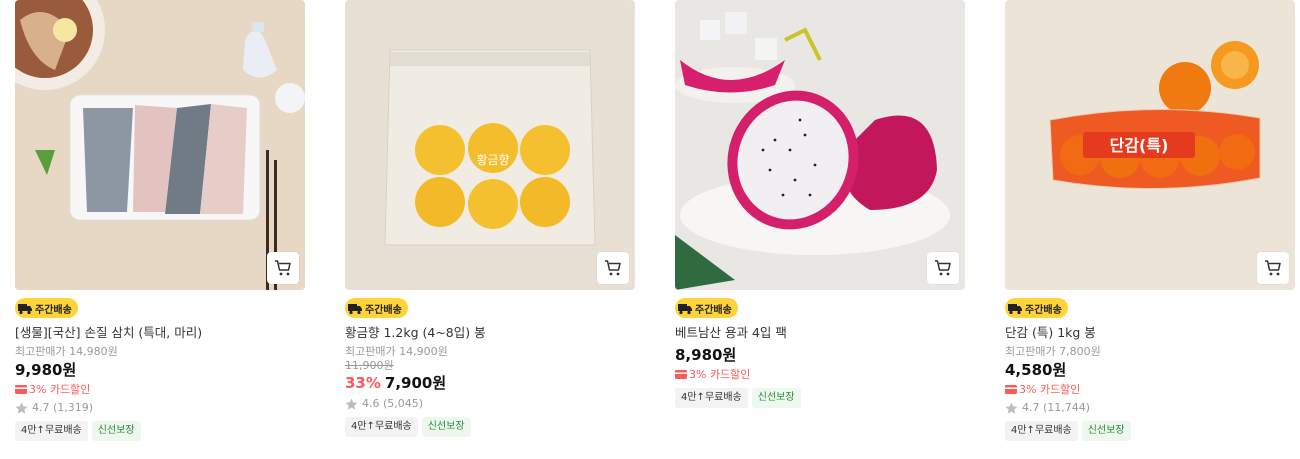 This screenshot has width=1300, height=459. I want to click on product-name: 단감 (특) 1kg 봉, so click(1150, 333).